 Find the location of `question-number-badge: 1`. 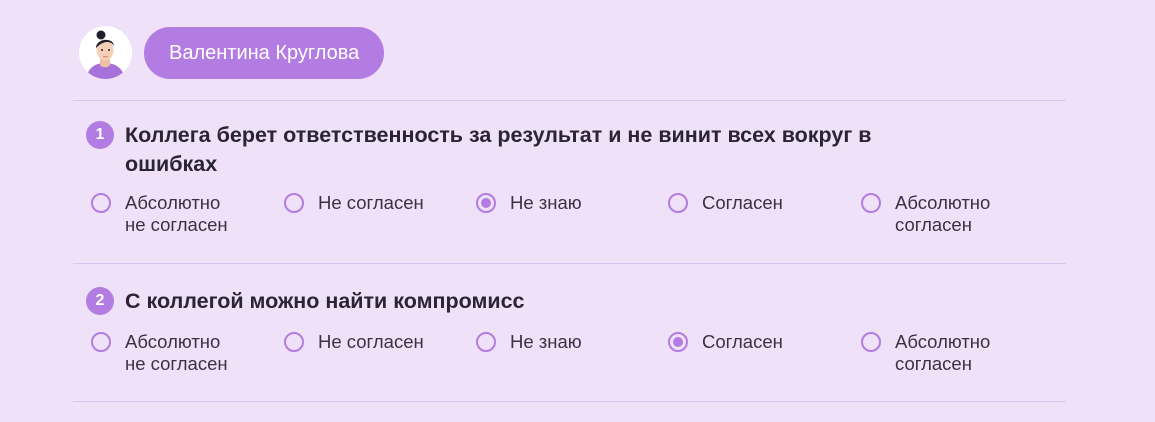

question-number-badge: 1 is located at coordinates (100, 135).